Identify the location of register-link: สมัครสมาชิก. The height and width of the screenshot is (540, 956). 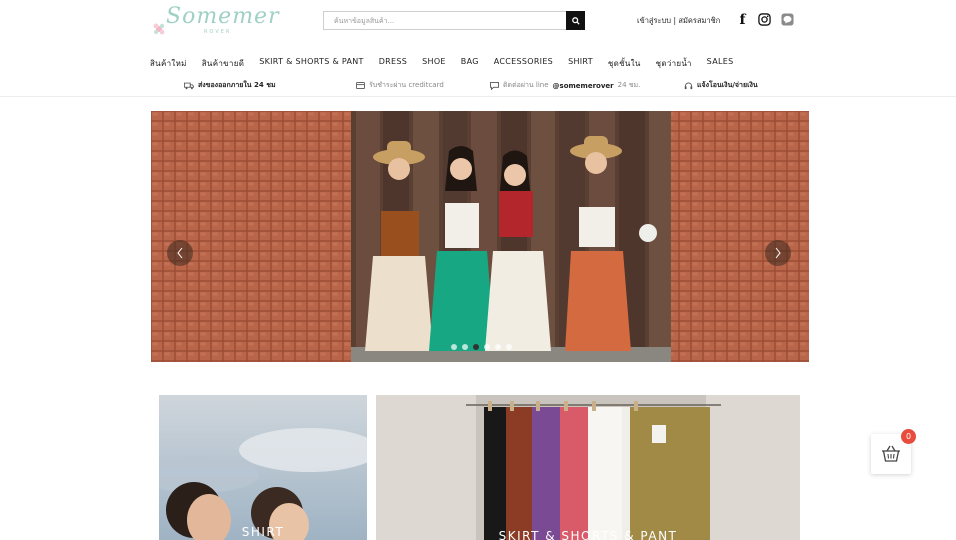
(699, 20).